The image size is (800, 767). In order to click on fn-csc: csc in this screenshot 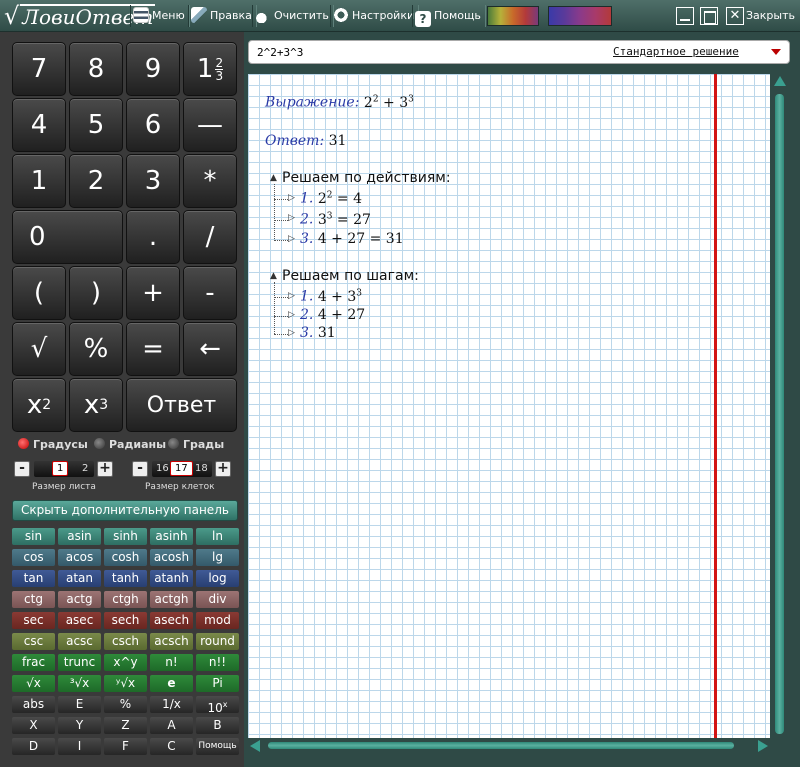, I will do `click(33, 641)`.